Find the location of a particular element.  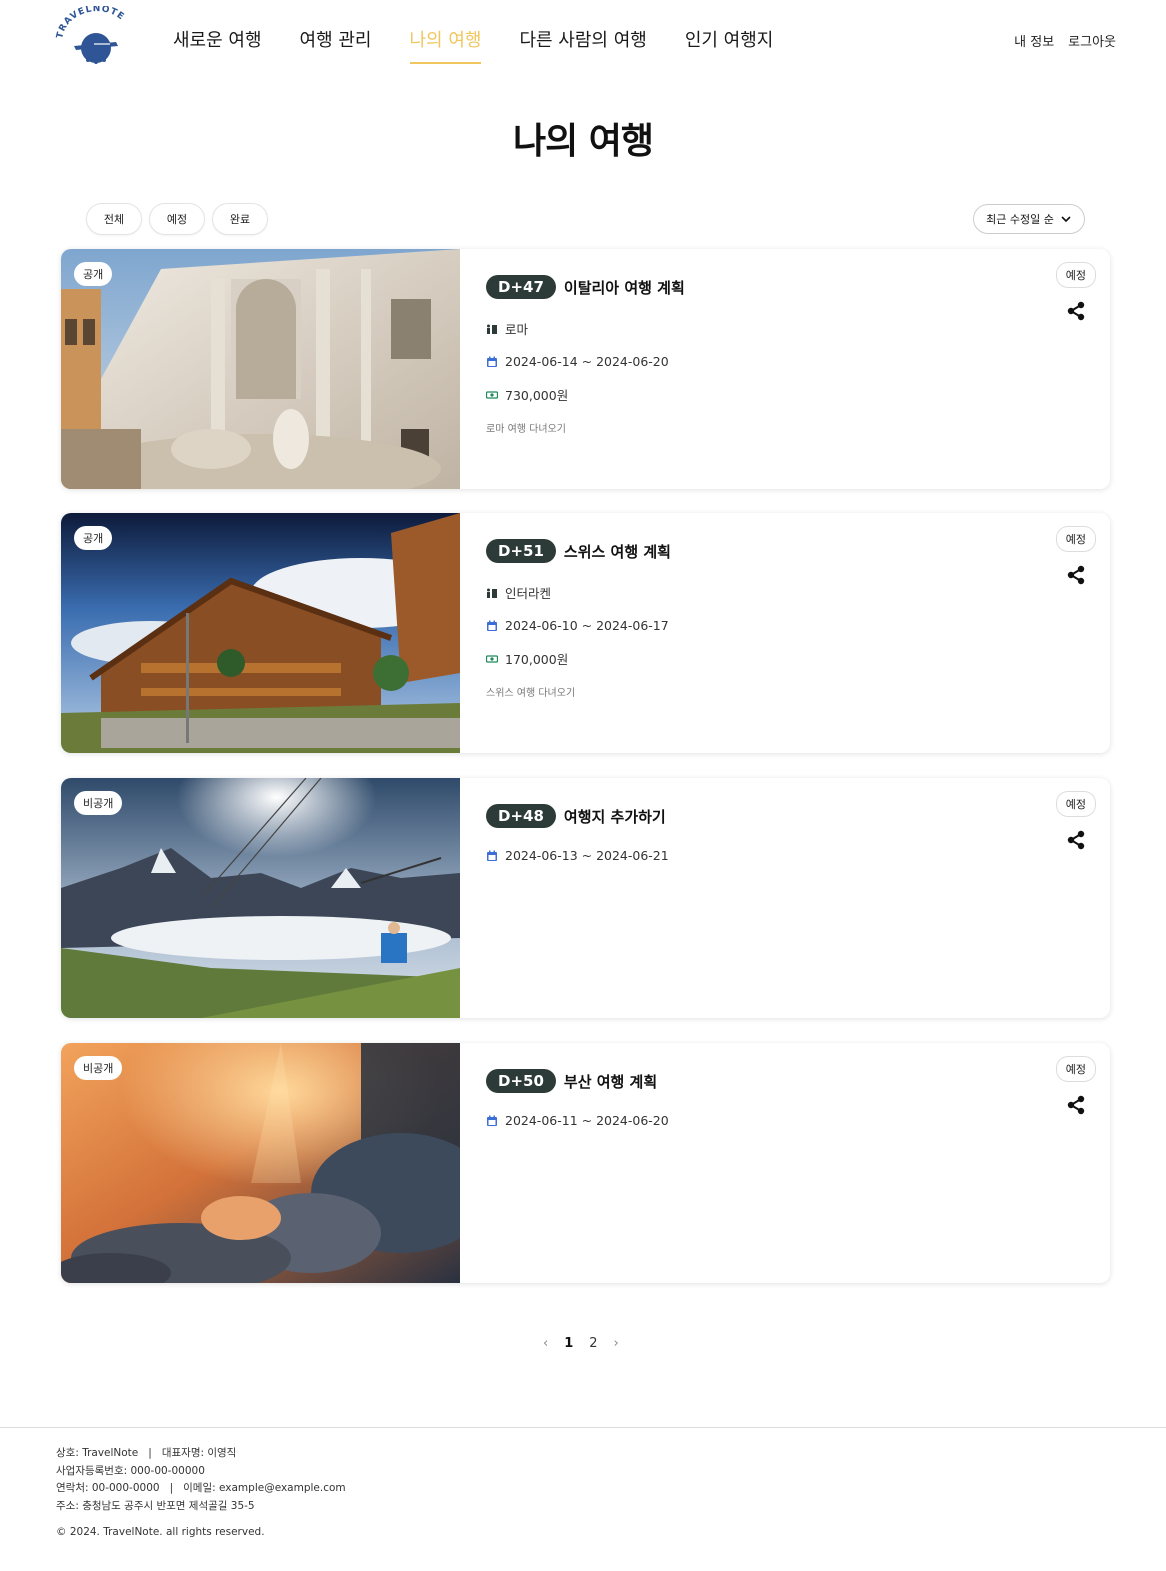

trip-dates: 2024-06-11 ~ 2024-06-20 is located at coordinates (587, 1120).